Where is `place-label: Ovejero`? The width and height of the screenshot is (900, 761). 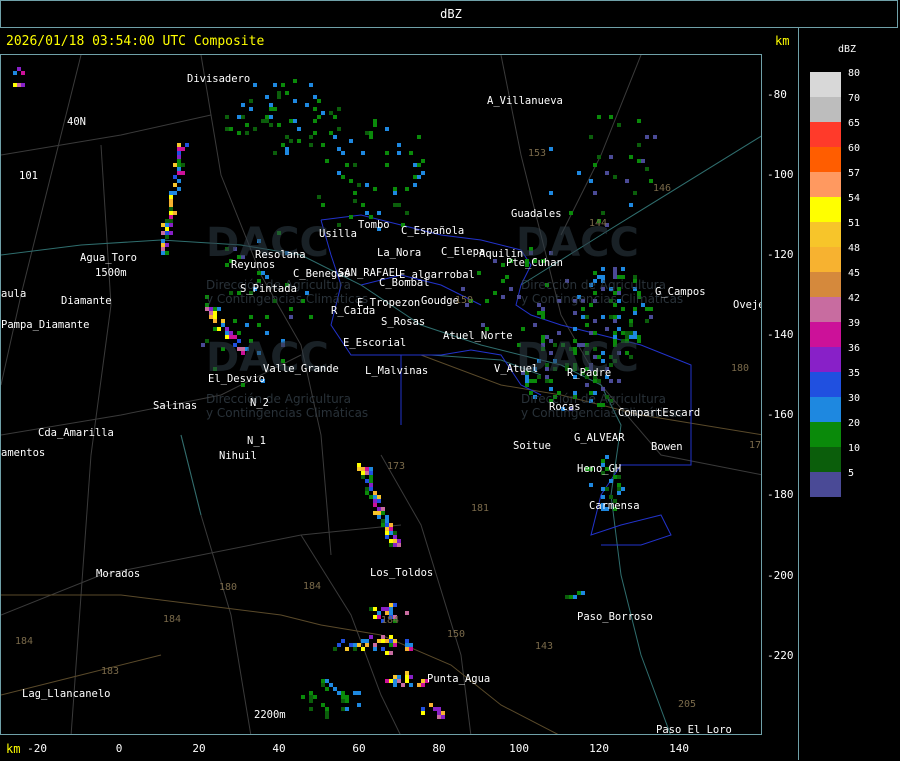 place-label: Ovejero is located at coordinates (747, 305).